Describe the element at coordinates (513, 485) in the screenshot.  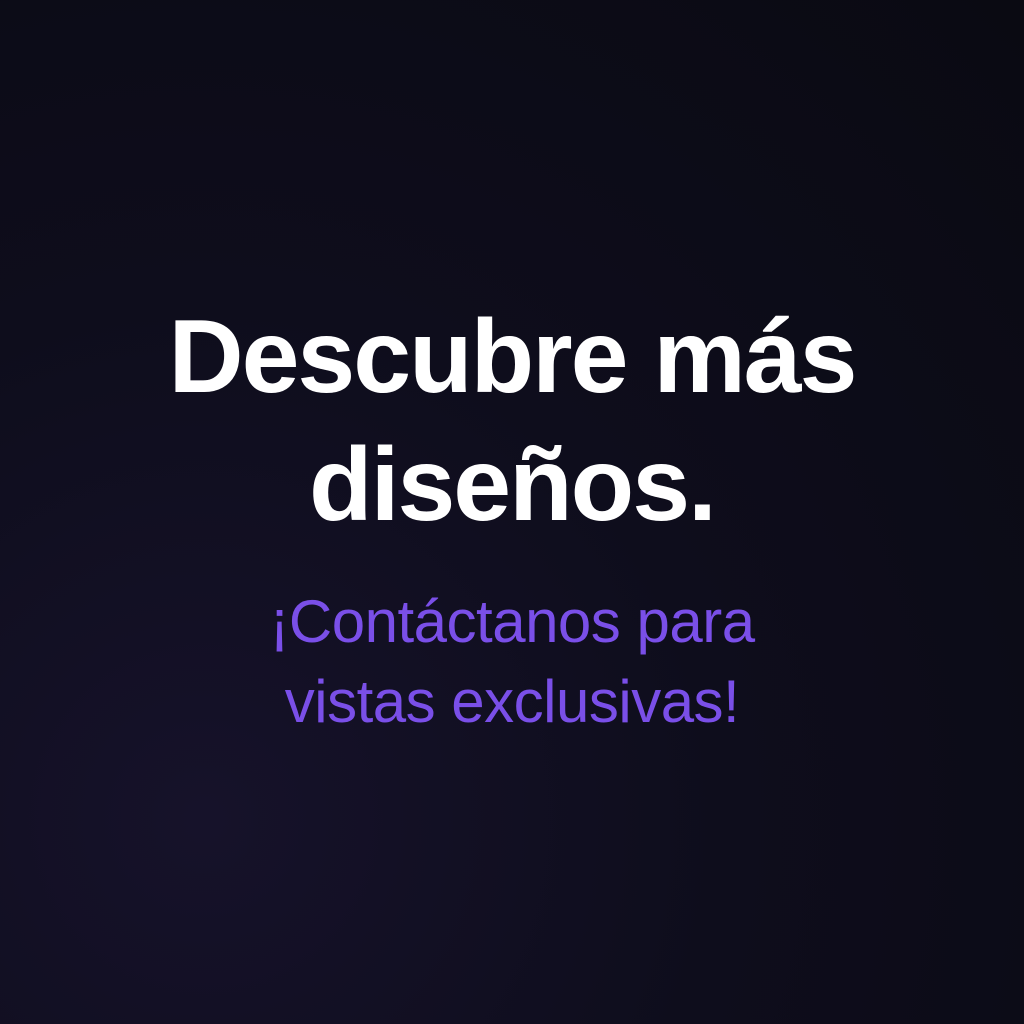
I see `headline-line-2: diseños.` at that location.